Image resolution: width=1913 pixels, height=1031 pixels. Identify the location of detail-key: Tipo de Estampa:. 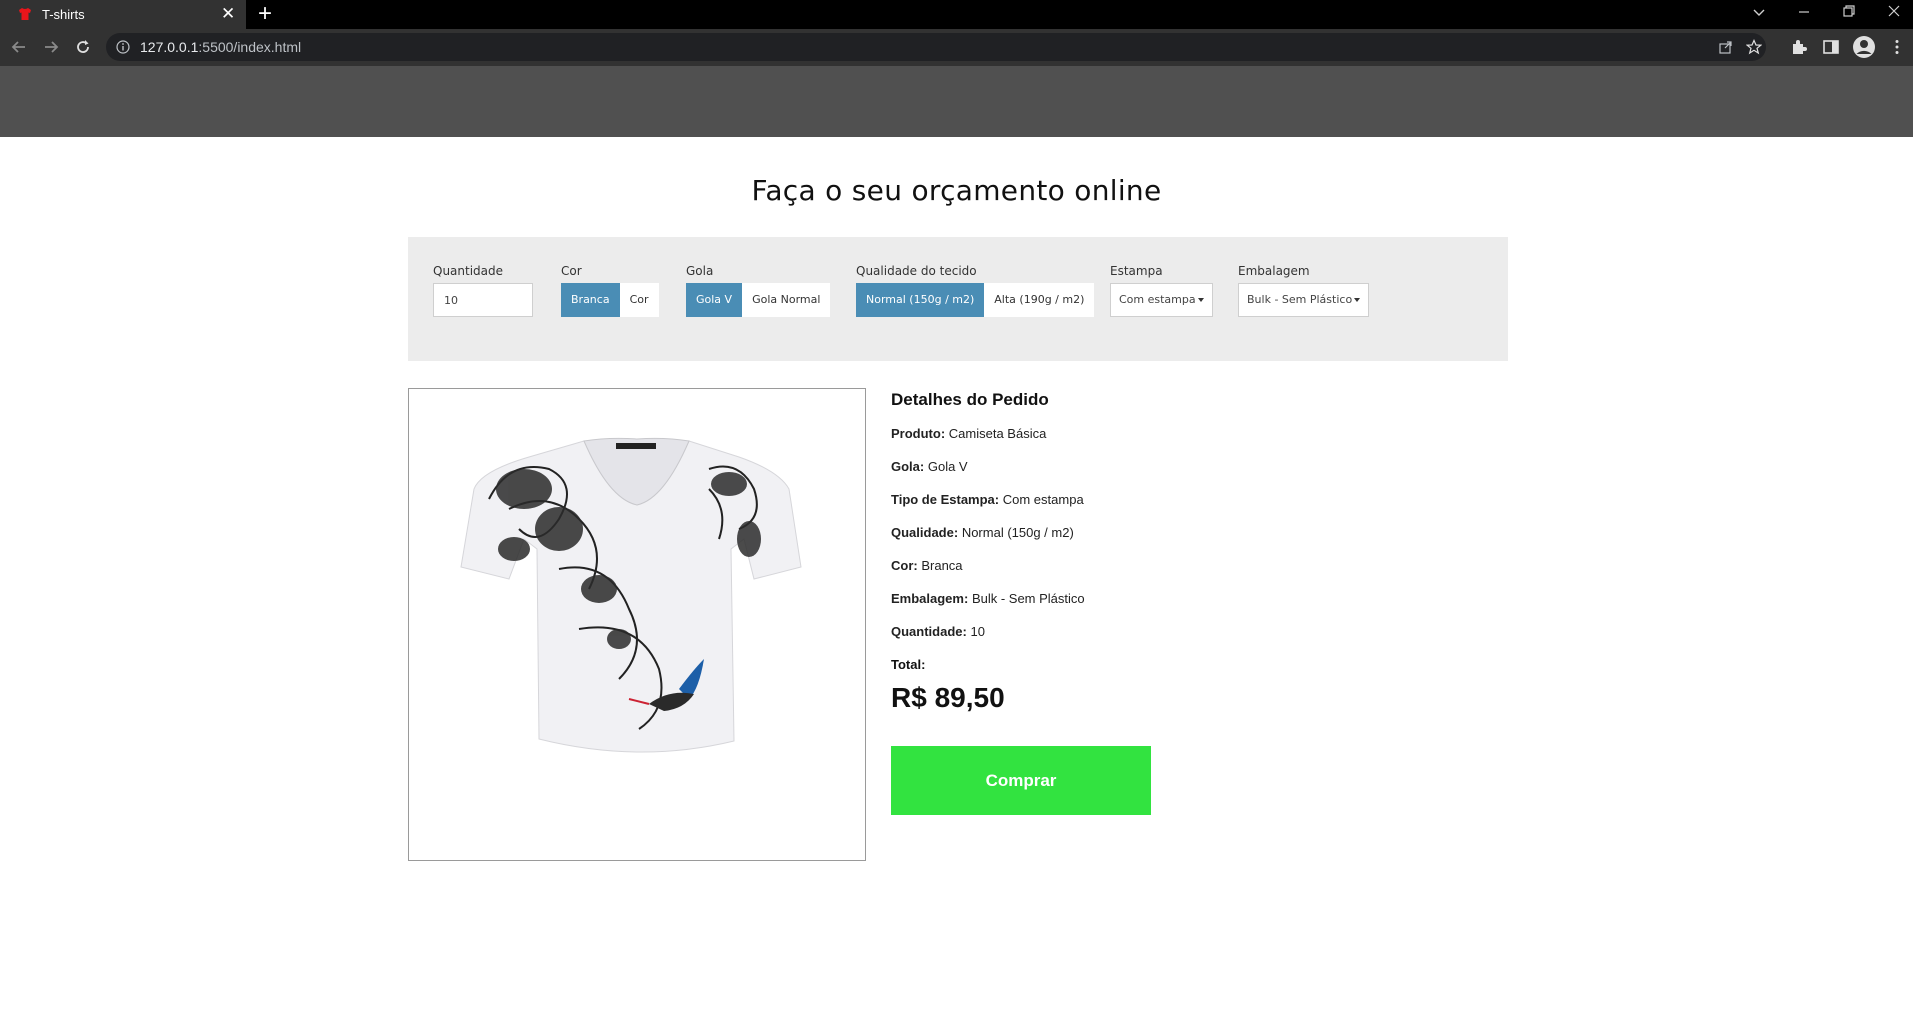
(945, 499).